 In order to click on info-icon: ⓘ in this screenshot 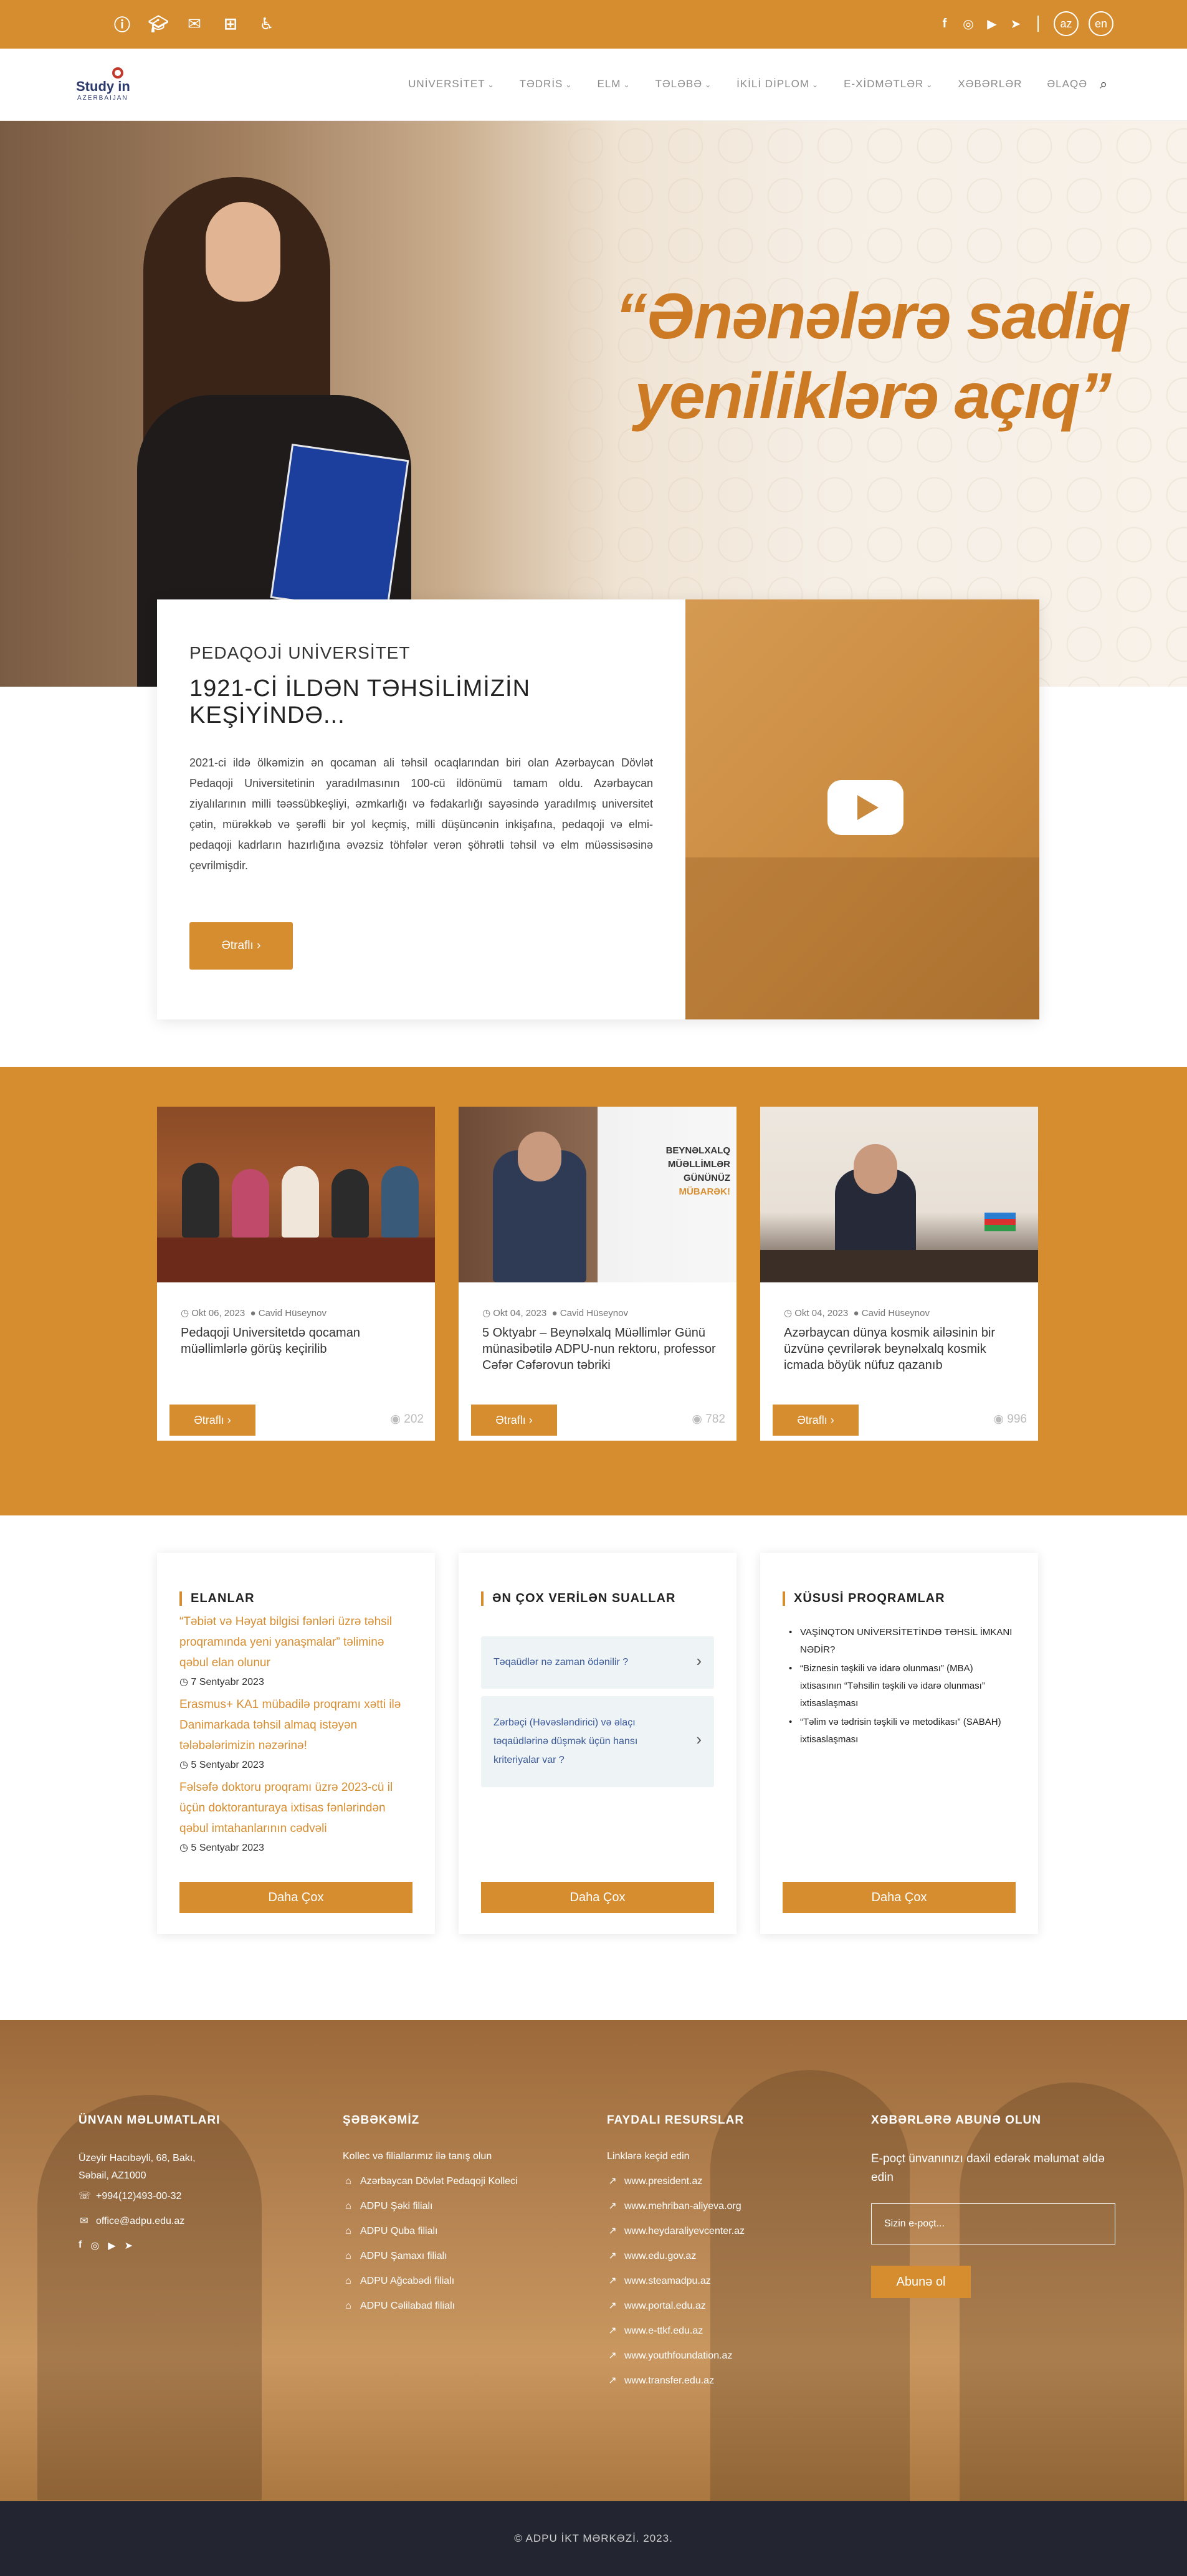, I will do `click(122, 23)`.